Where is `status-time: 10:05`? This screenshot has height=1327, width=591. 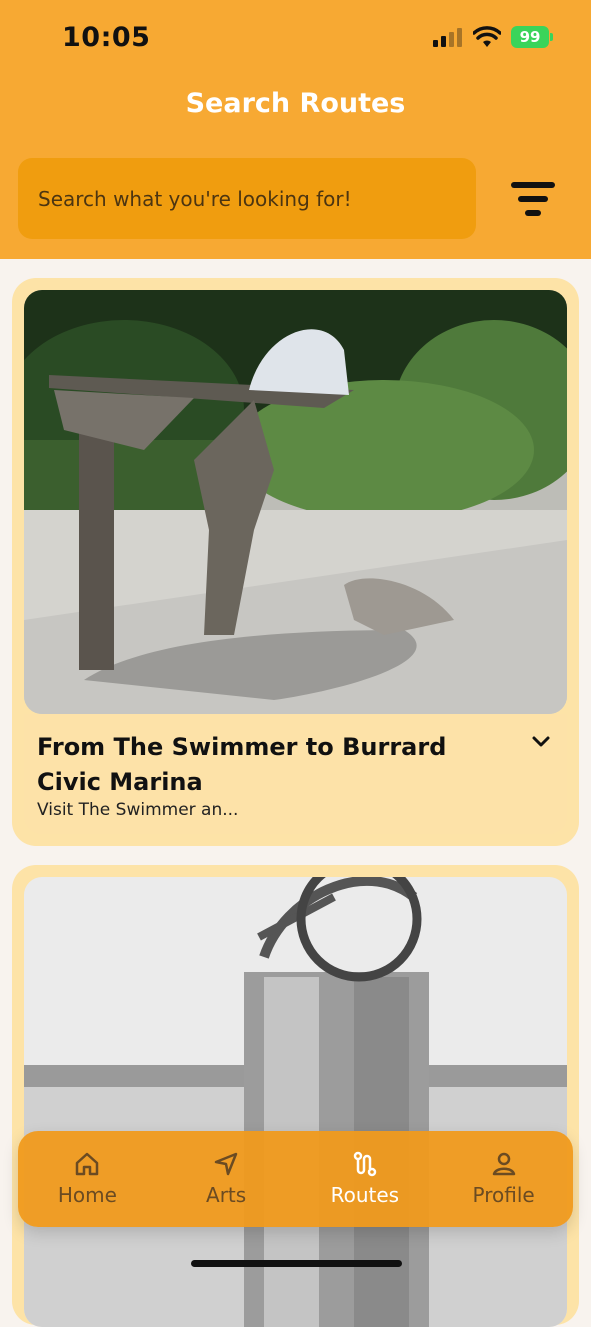 status-time: 10:05 is located at coordinates (106, 37).